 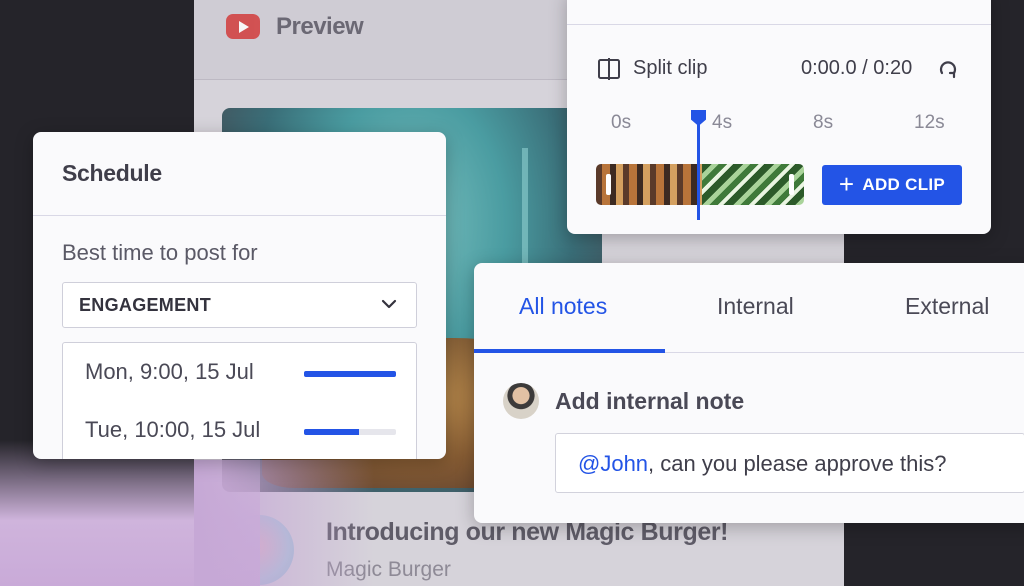 What do you see at coordinates (243, 26) in the screenshot?
I see `youtube-icon` at bounding box center [243, 26].